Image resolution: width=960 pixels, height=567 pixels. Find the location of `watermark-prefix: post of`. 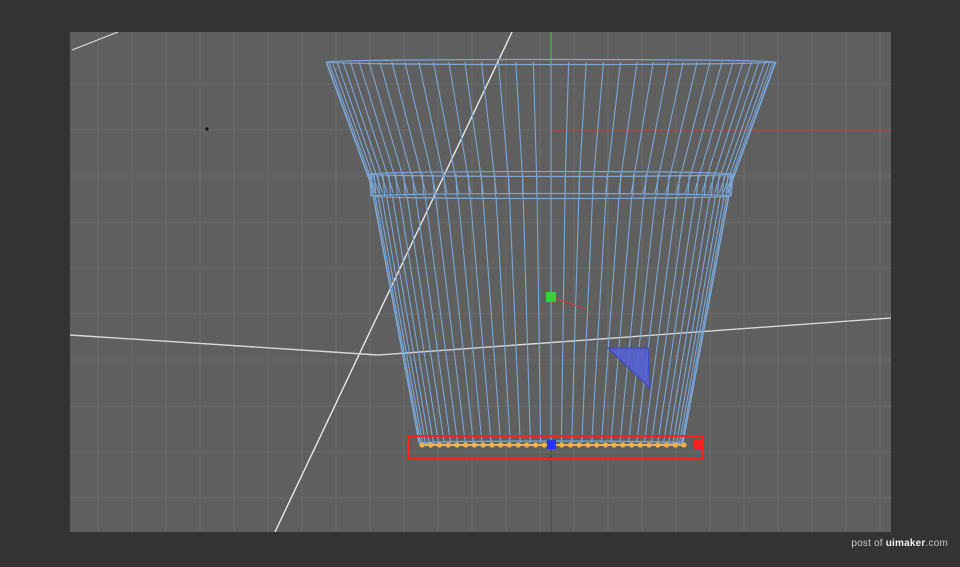

watermark-prefix: post of is located at coordinates (867, 543).